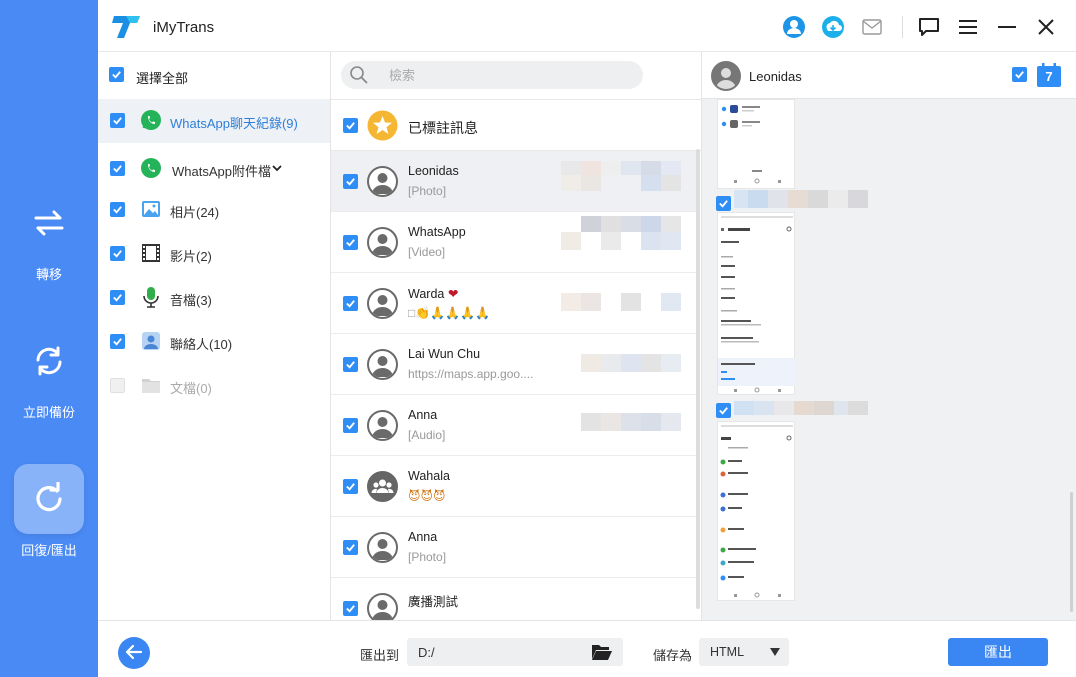 The image size is (1076, 677). Describe the element at coordinates (794, 27) in the screenshot. I see `account-icon` at that location.